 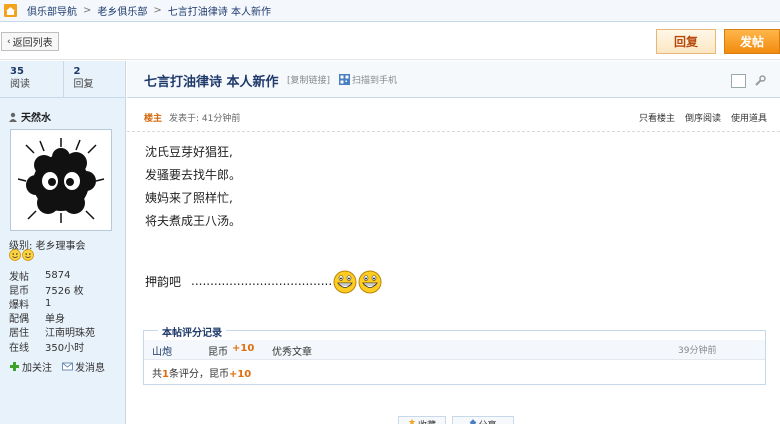 I want to click on post-ops: 只看楼主 倒序阅读 使用道具, so click(x=703, y=117).